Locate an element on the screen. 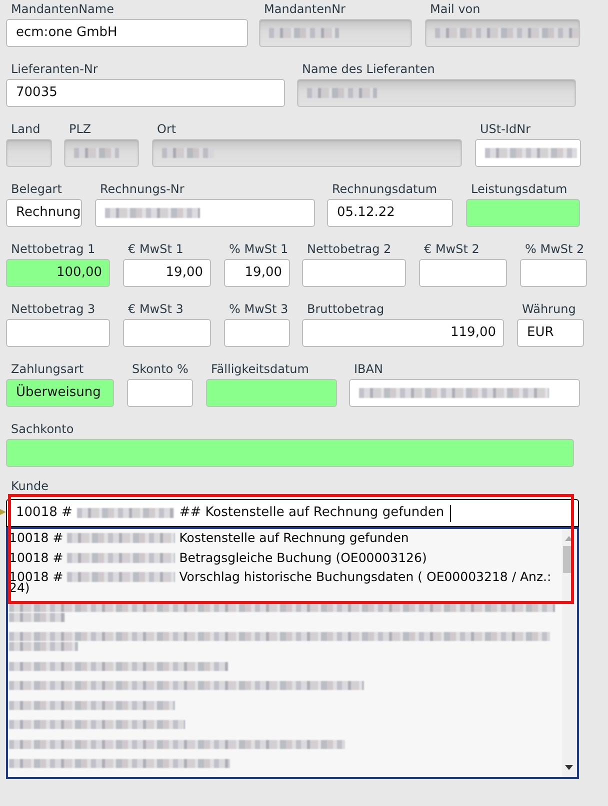 The width and height of the screenshot is (608, 806). field-label: Skonto % is located at coordinates (160, 369).